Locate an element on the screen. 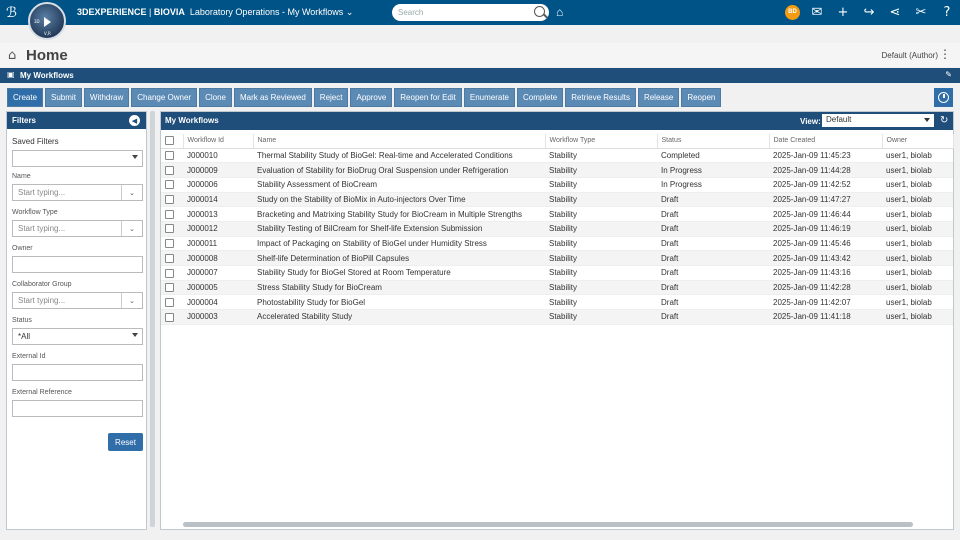  workflow-type-field: ⌄ is located at coordinates (77, 228).